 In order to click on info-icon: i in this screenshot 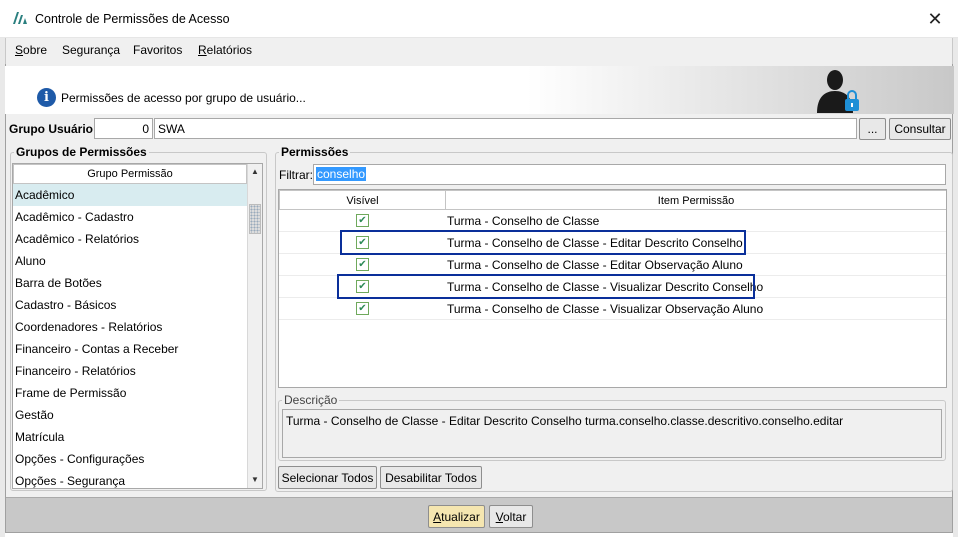, I will do `click(46, 97)`.